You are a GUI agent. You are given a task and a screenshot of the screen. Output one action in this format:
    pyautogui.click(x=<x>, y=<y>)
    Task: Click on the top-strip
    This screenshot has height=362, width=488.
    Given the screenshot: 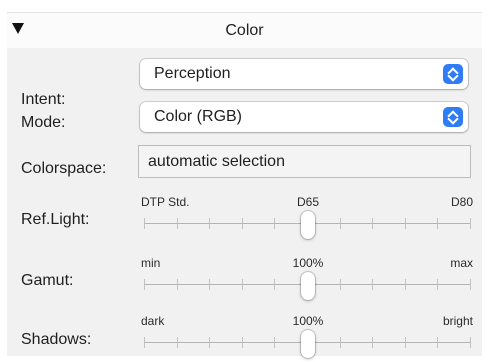 What is the action you would take?
    pyautogui.click(x=244, y=6)
    